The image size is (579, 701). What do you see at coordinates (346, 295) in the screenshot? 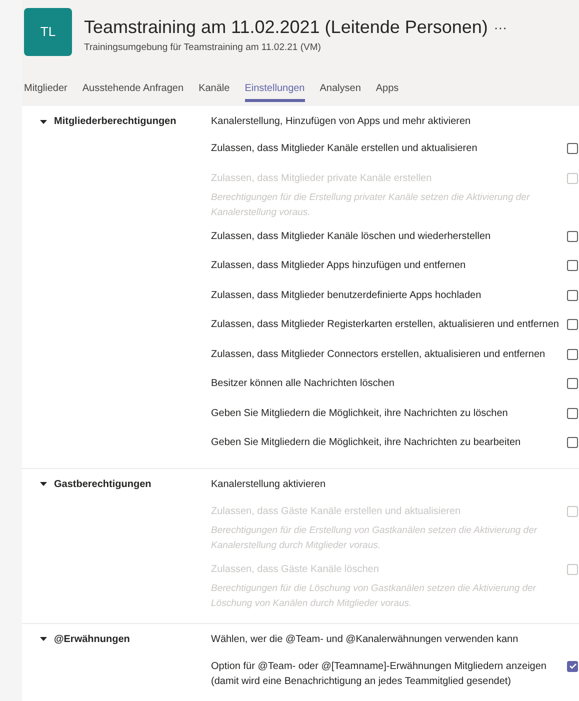
I see `setting-label: Zulassen, dass Mitglieder benutzerdefinierte Apps hochladen` at bounding box center [346, 295].